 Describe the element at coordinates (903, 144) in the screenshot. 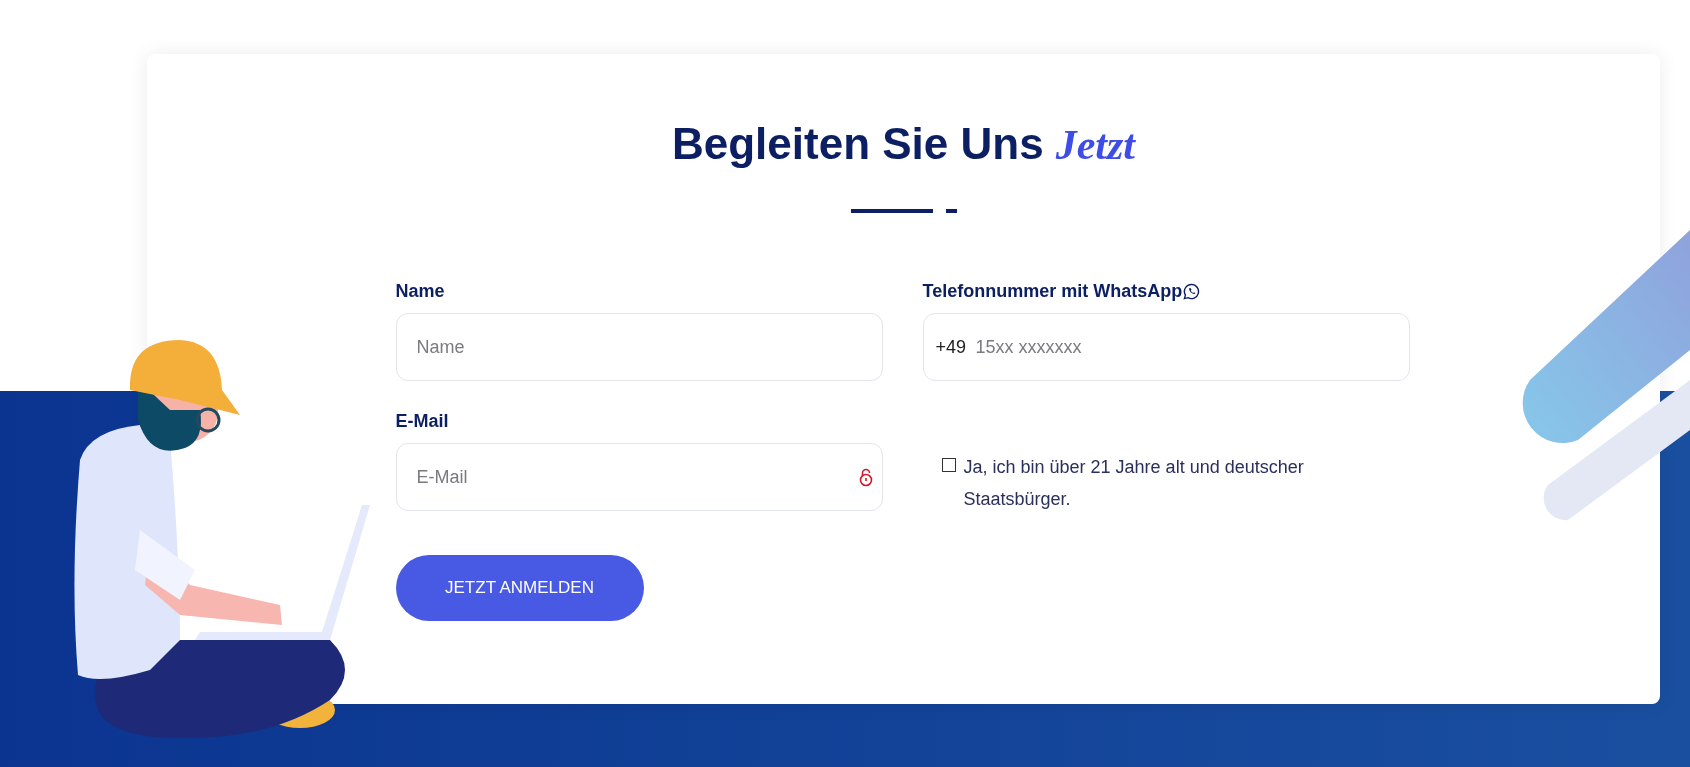

I see `heading: Begleiten Sie Uns Jetzt` at that location.